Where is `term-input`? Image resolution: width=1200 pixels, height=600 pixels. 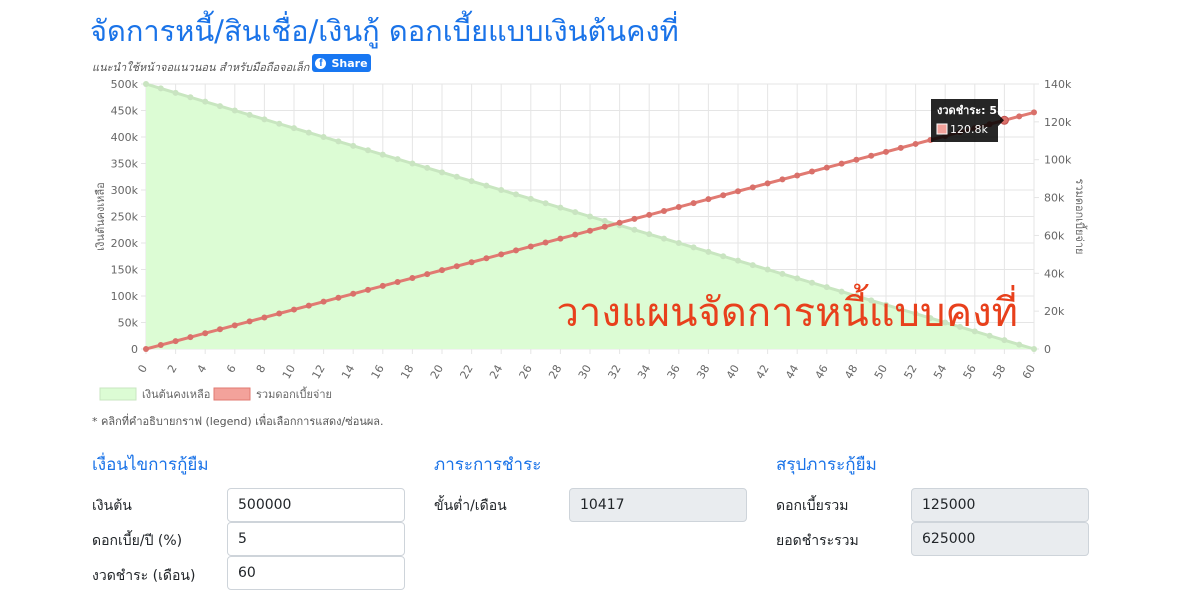 term-input is located at coordinates (316, 573).